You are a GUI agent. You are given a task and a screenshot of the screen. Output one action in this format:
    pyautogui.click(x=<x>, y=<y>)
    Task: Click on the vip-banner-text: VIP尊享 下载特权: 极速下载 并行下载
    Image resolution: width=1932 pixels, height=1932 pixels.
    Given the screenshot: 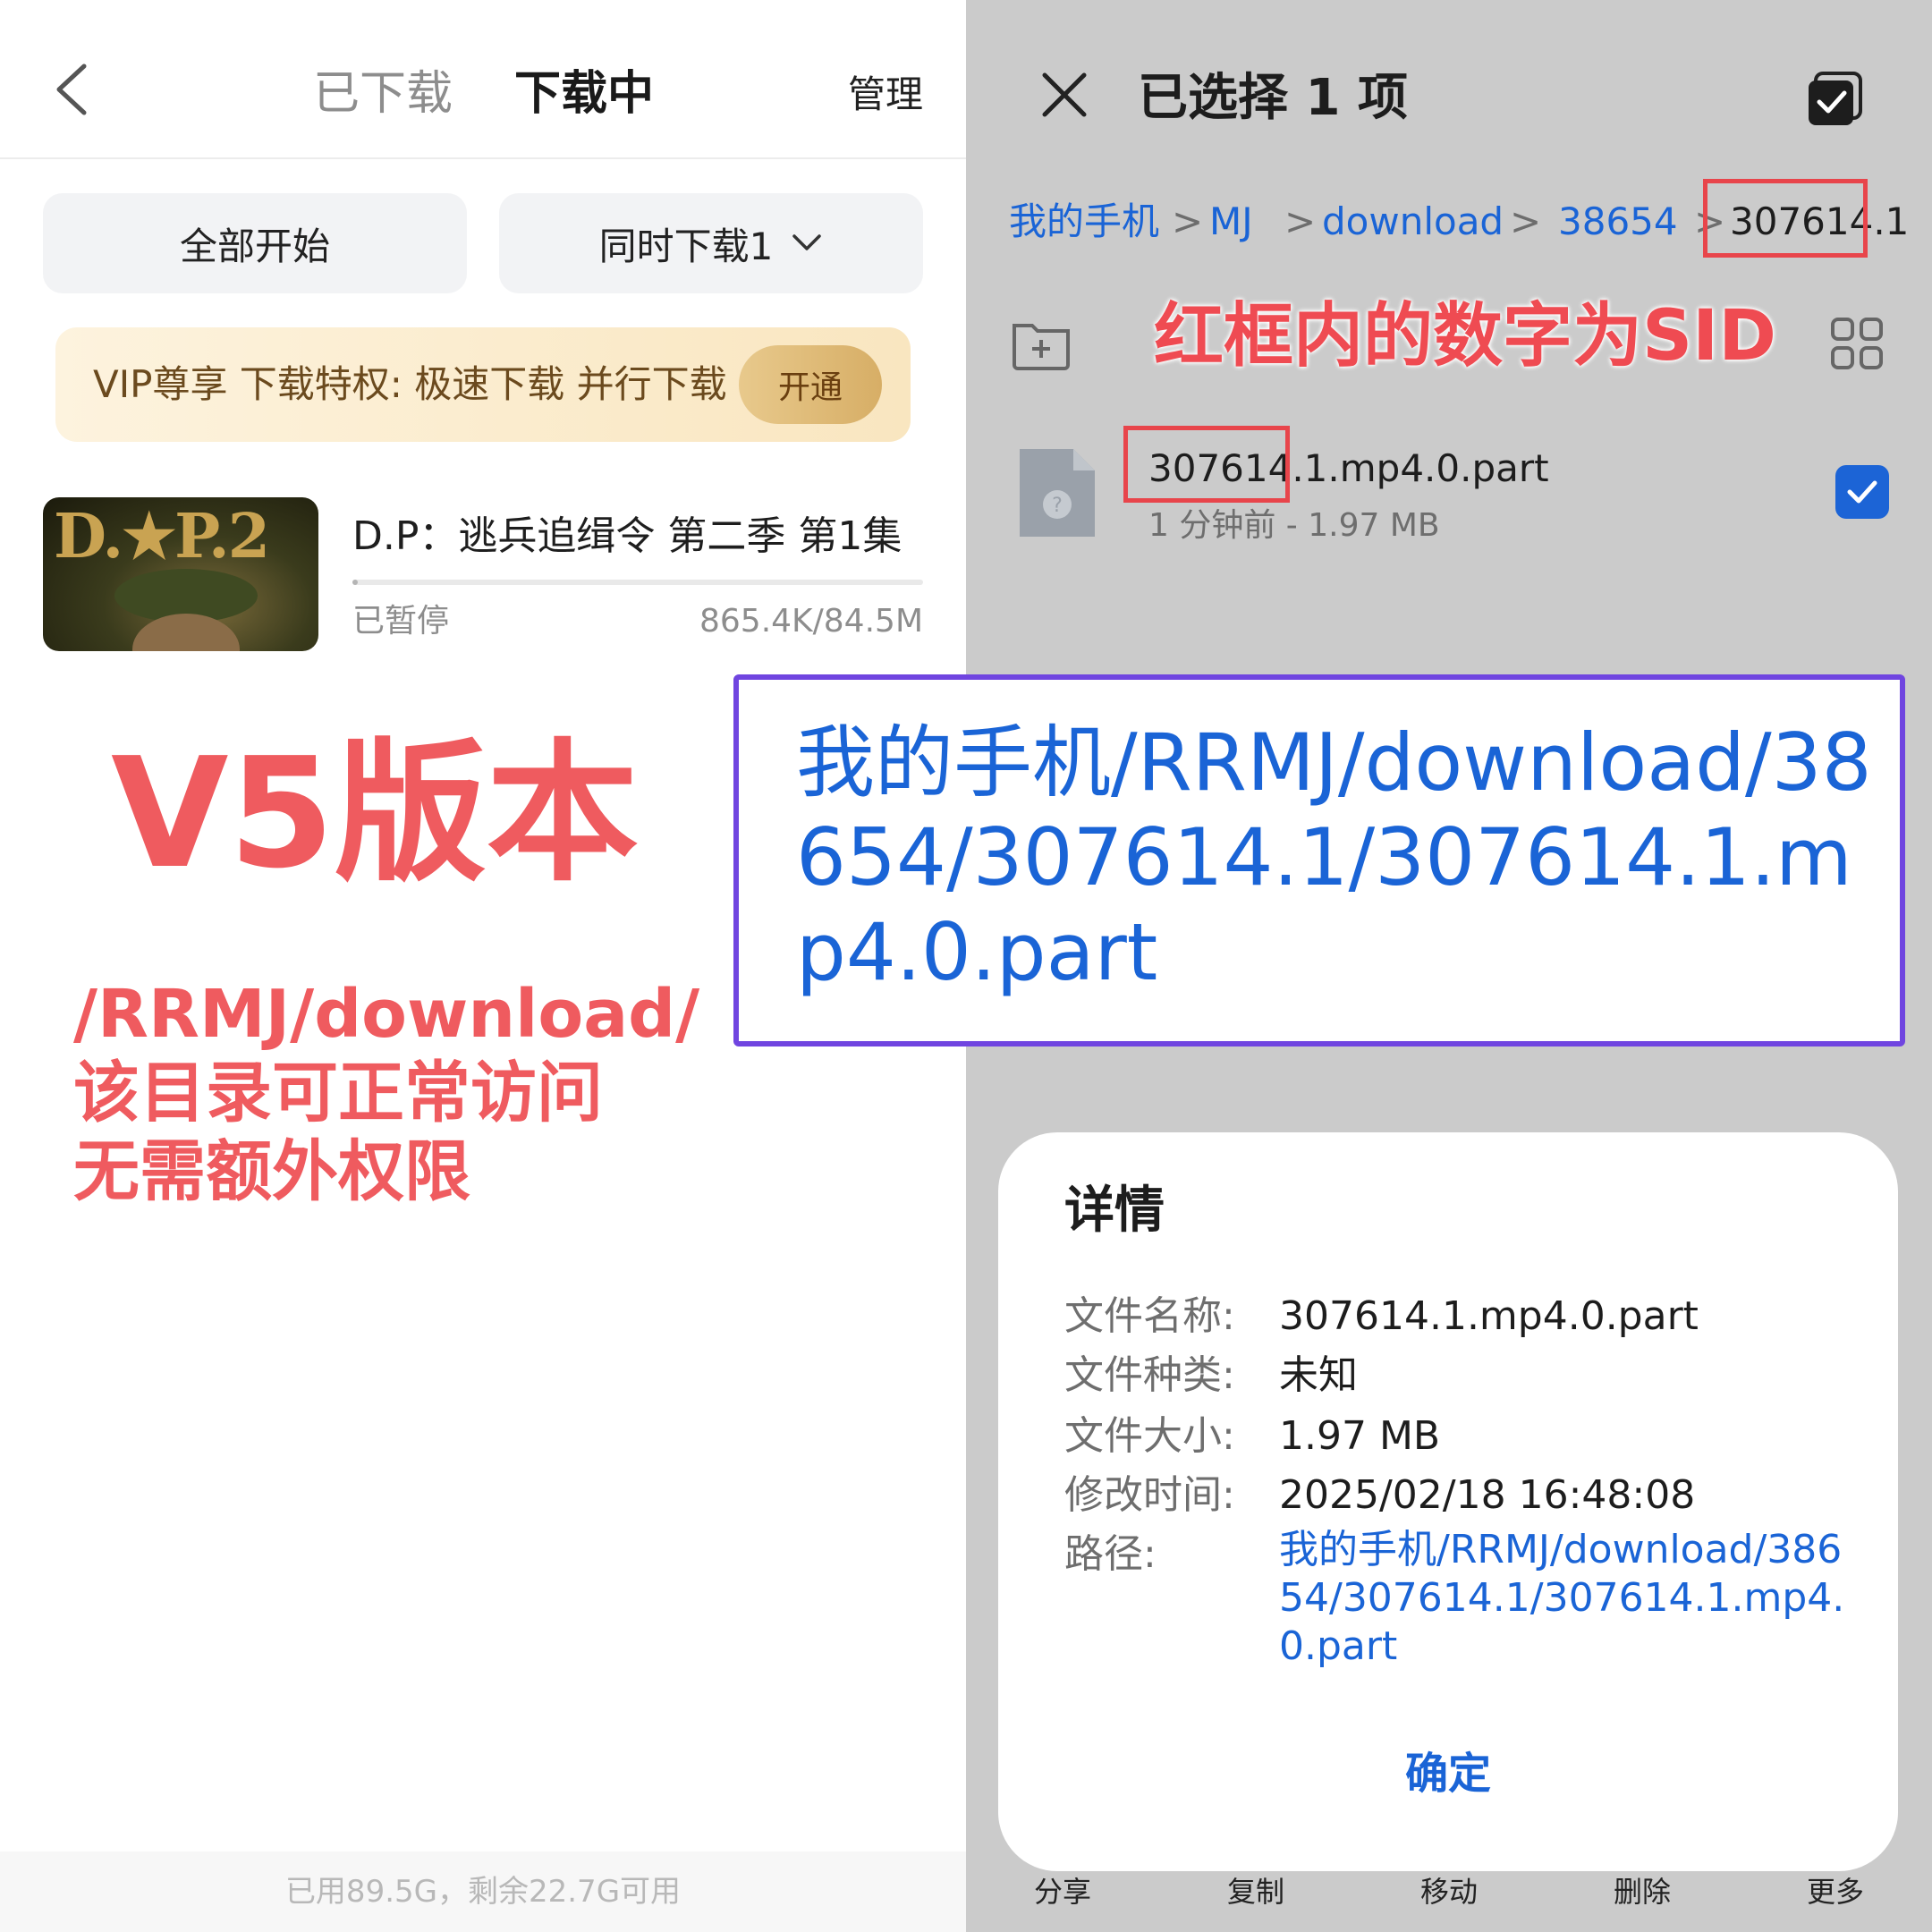 What is the action you would take?
    pyautogui.click(x=410, y=384)
    